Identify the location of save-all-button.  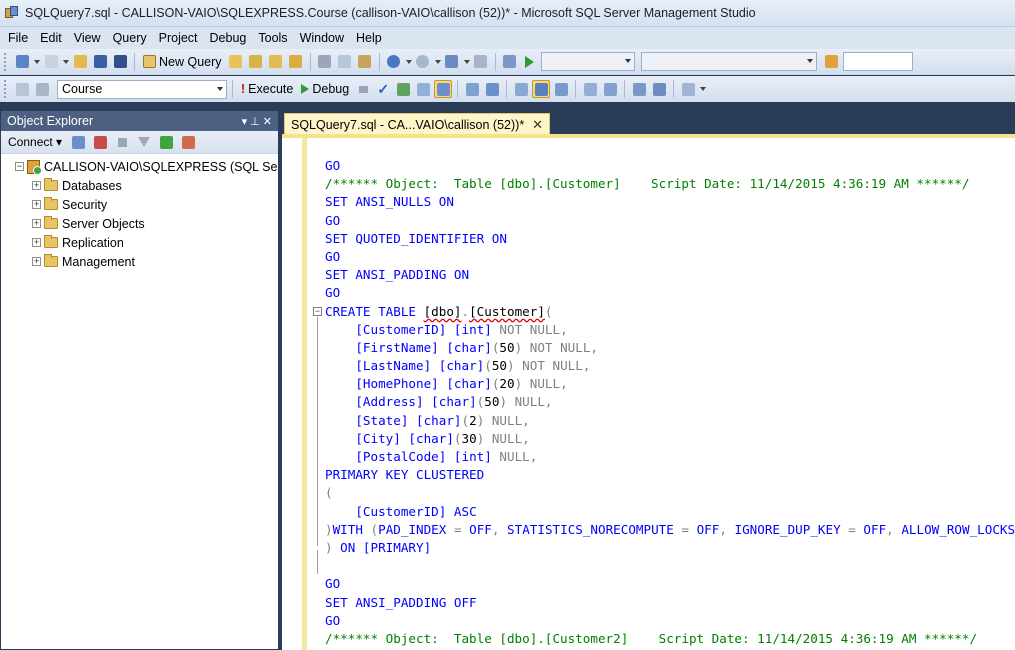
(120, 62).